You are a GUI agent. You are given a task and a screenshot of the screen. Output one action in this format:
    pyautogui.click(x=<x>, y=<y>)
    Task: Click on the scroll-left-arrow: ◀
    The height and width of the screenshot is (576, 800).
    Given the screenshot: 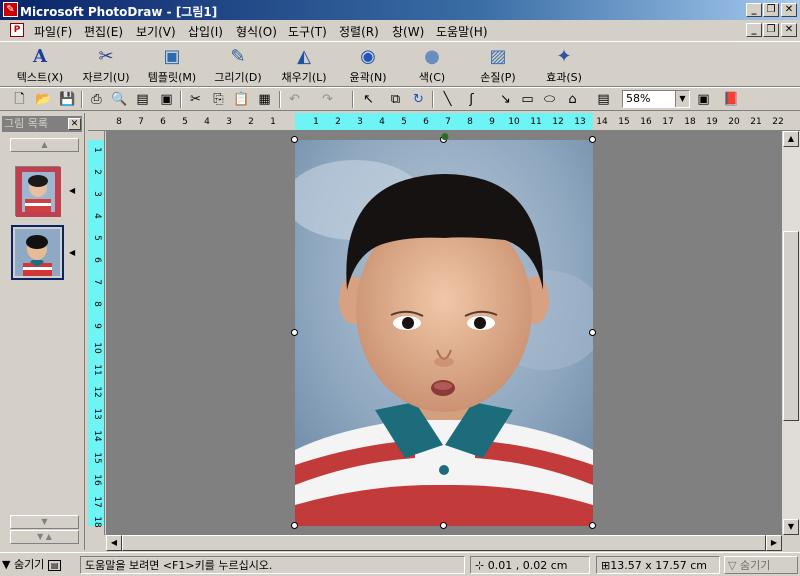 What is the action you would take?
    pyautogui.click(x=114, y=543)
    